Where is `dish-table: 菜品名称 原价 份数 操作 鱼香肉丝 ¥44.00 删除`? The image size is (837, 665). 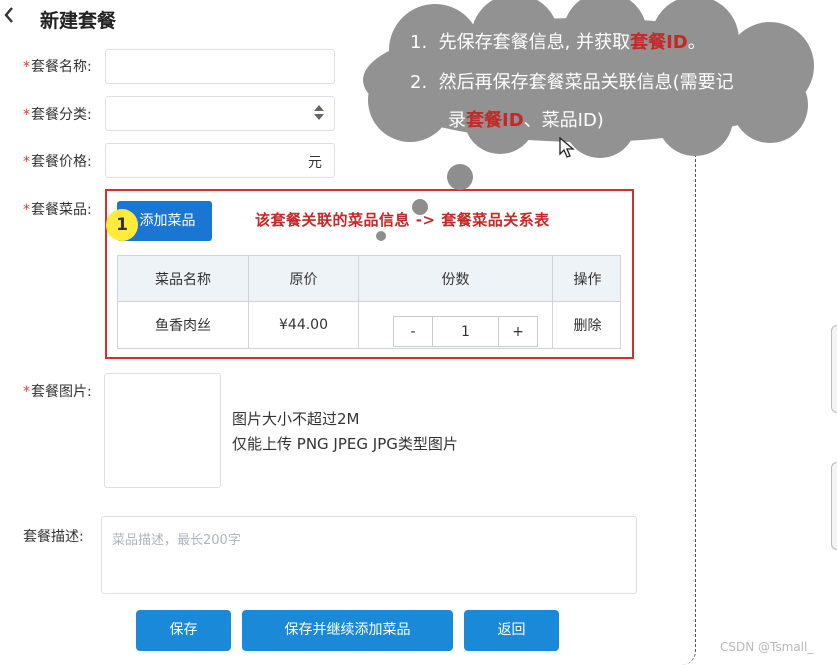
dish-table: 菜品名称 原价 份数 操作 鱼香肉丝 ¥44.00 删除 is located at coordinates (369, 302).